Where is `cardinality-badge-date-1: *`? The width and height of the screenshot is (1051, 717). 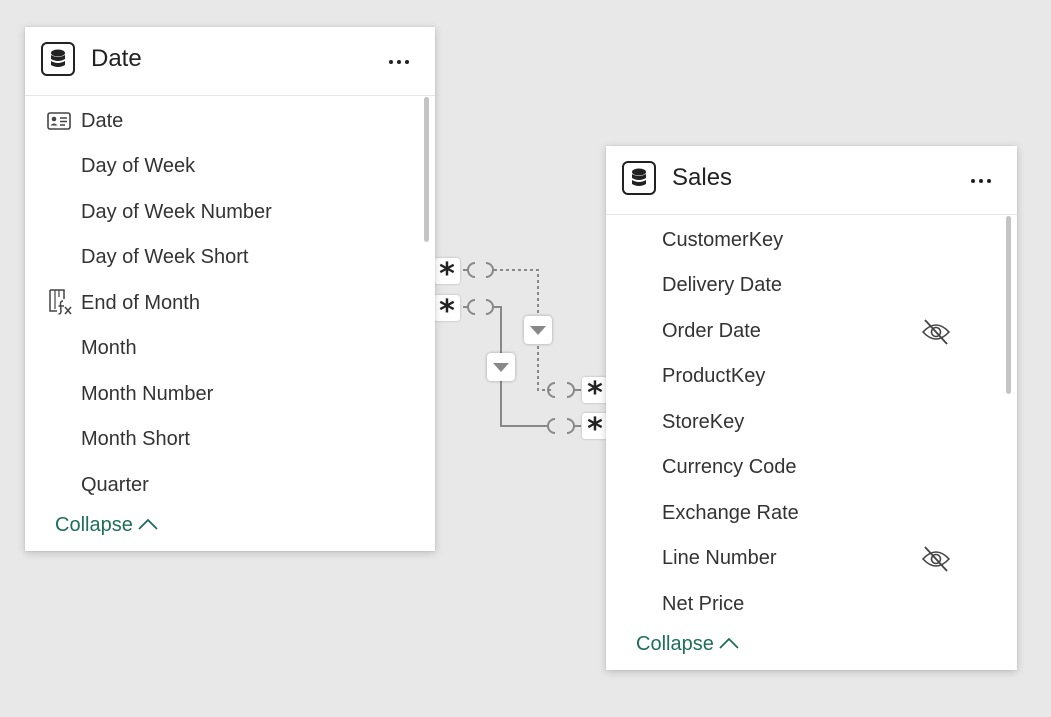 cardinality-badge-date-1: * is located at coordinates (447, 275).